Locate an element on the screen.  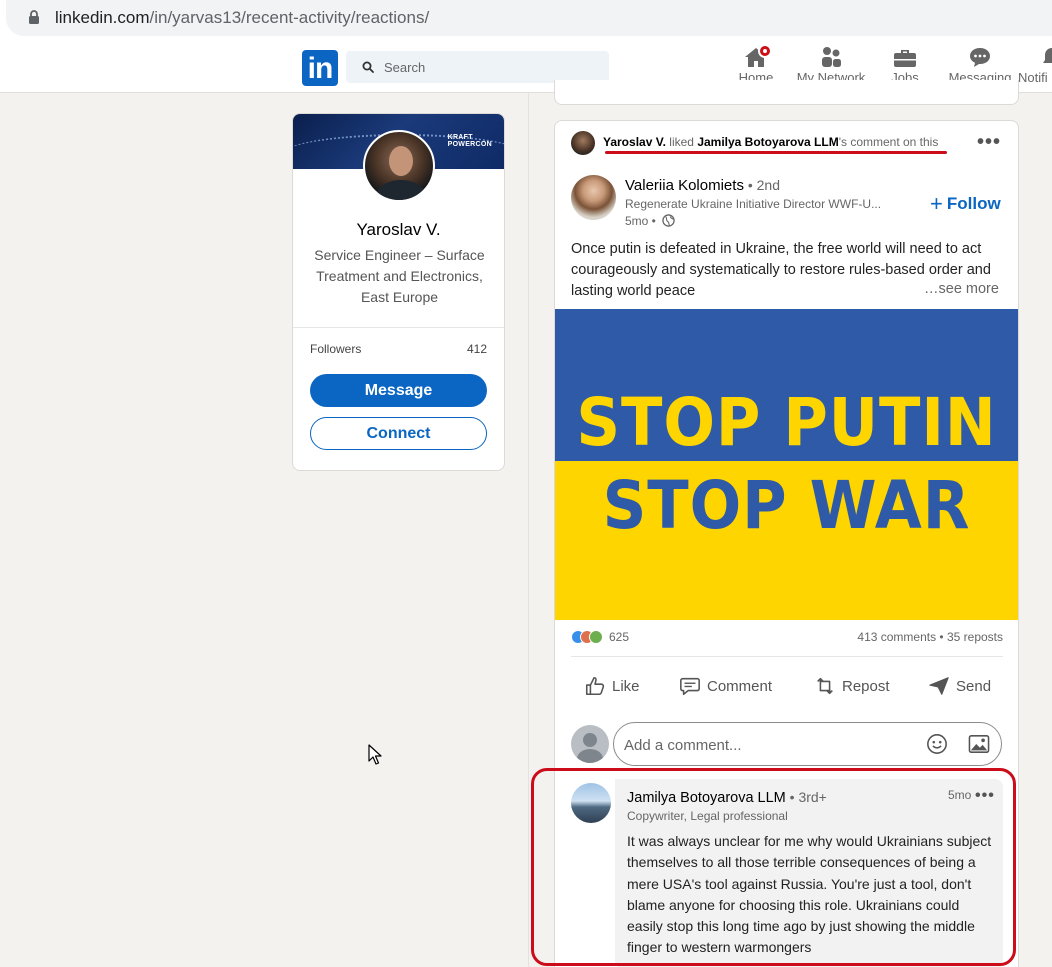
banner-brand-line2: POWERCON is located at coordinates (469, 144).